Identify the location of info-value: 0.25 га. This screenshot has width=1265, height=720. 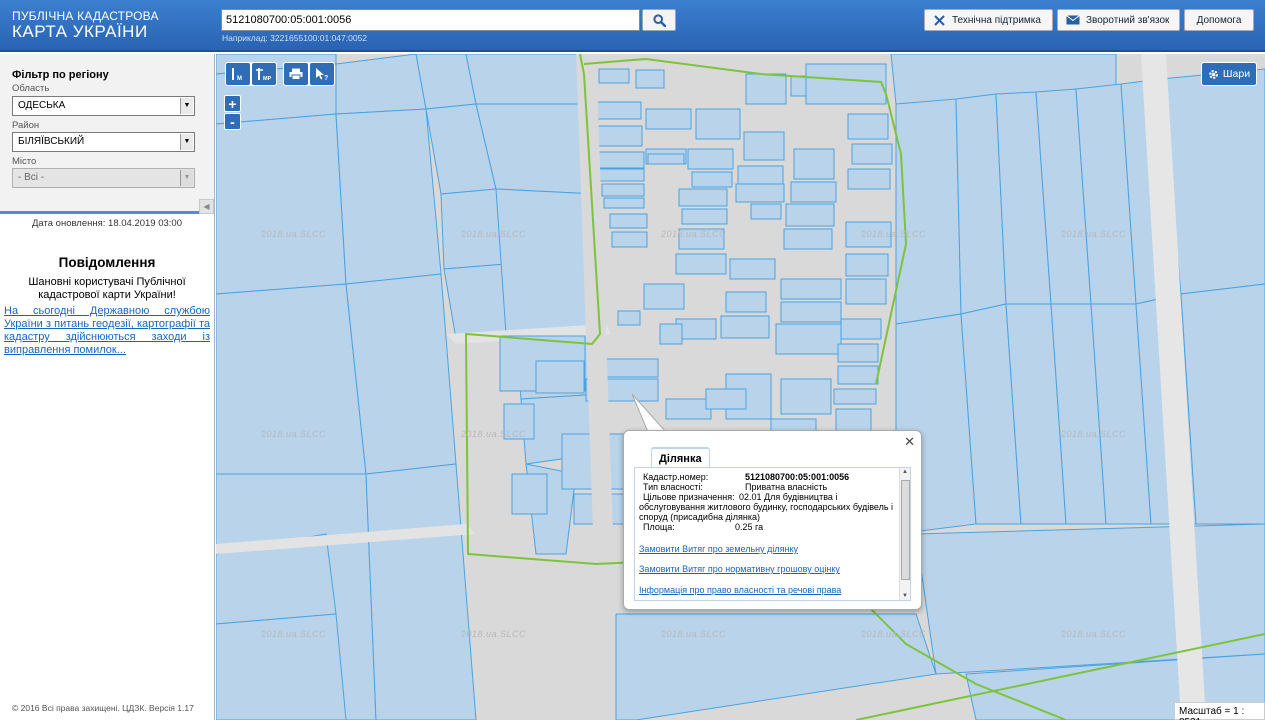
(749, 527).